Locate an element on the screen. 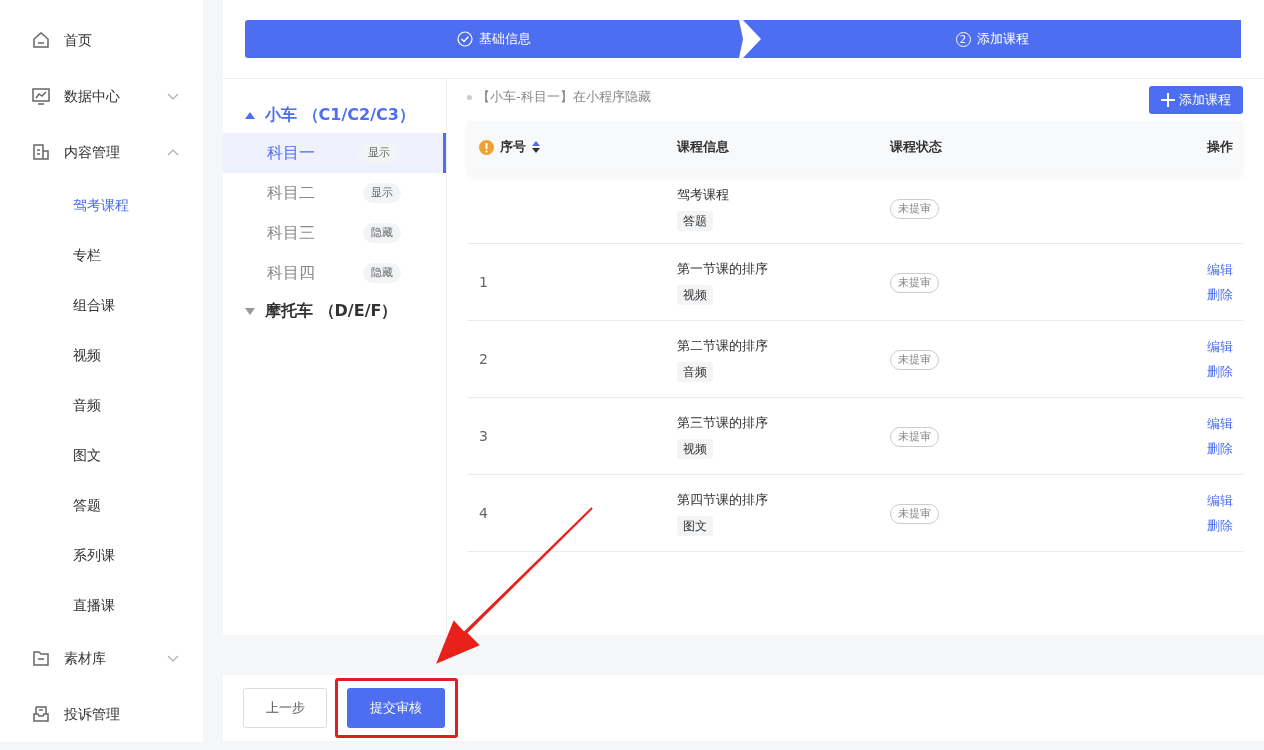 The image size is (1264, 750). sidebar-label: 首页 is located at coordinates (78, 40).